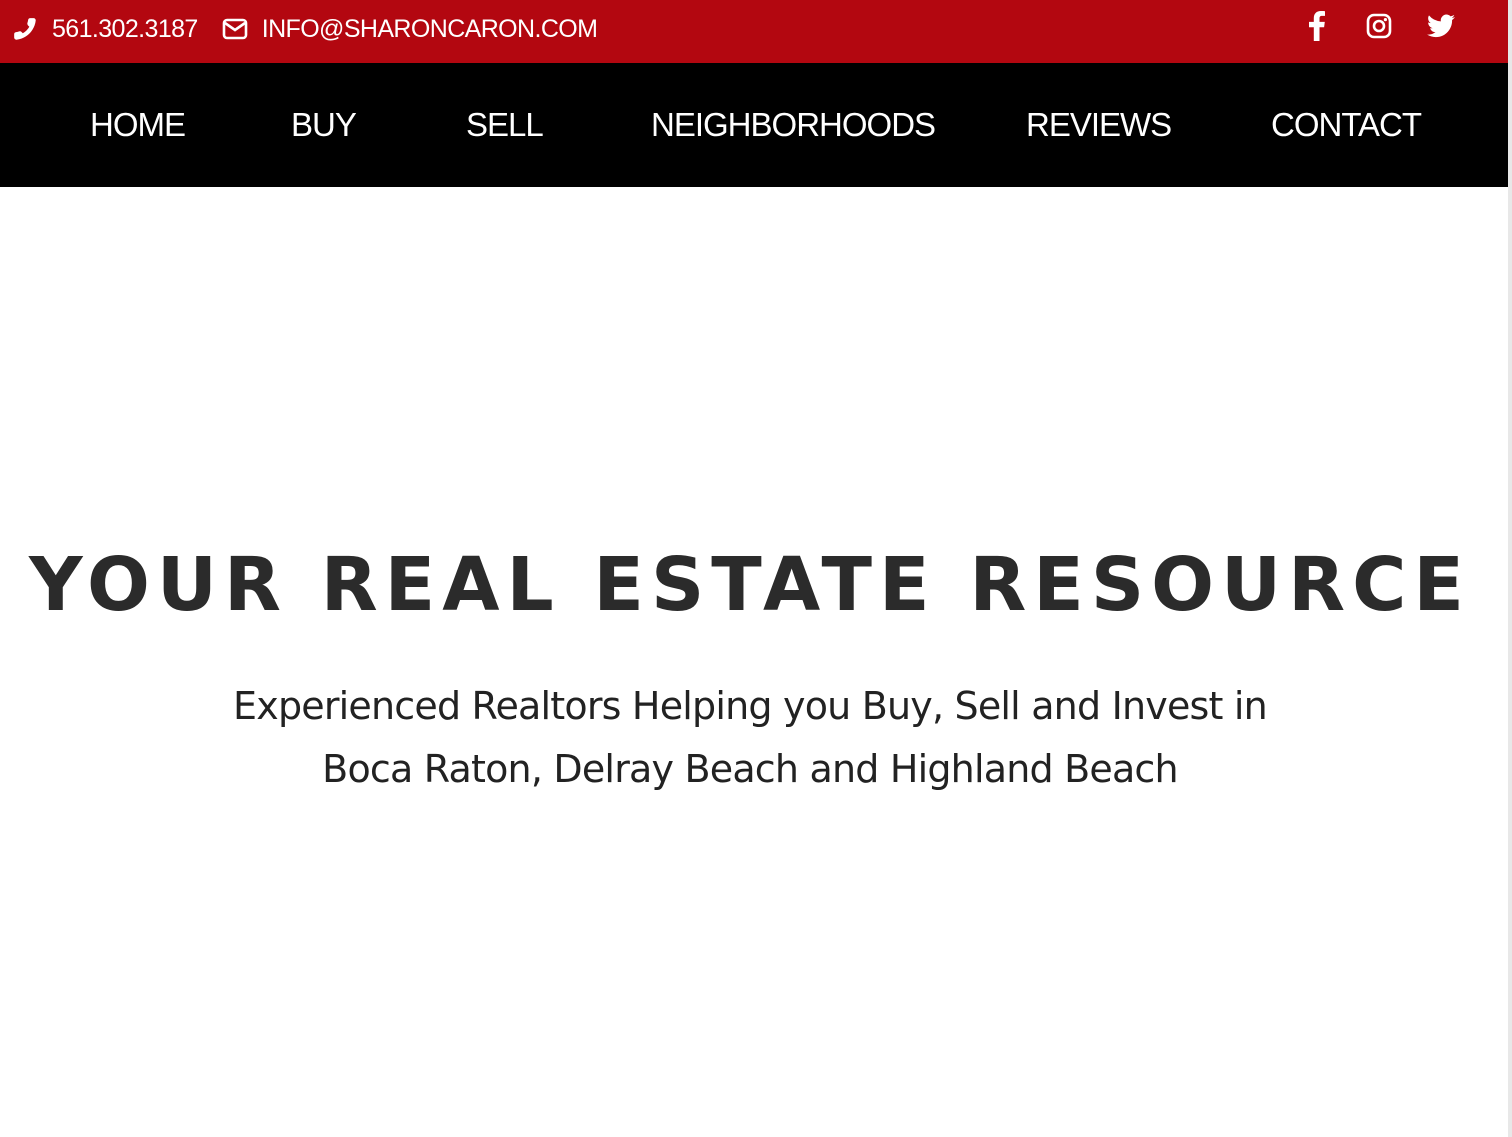  I want to click on nav-link-home: HOME, so click(138, 125).